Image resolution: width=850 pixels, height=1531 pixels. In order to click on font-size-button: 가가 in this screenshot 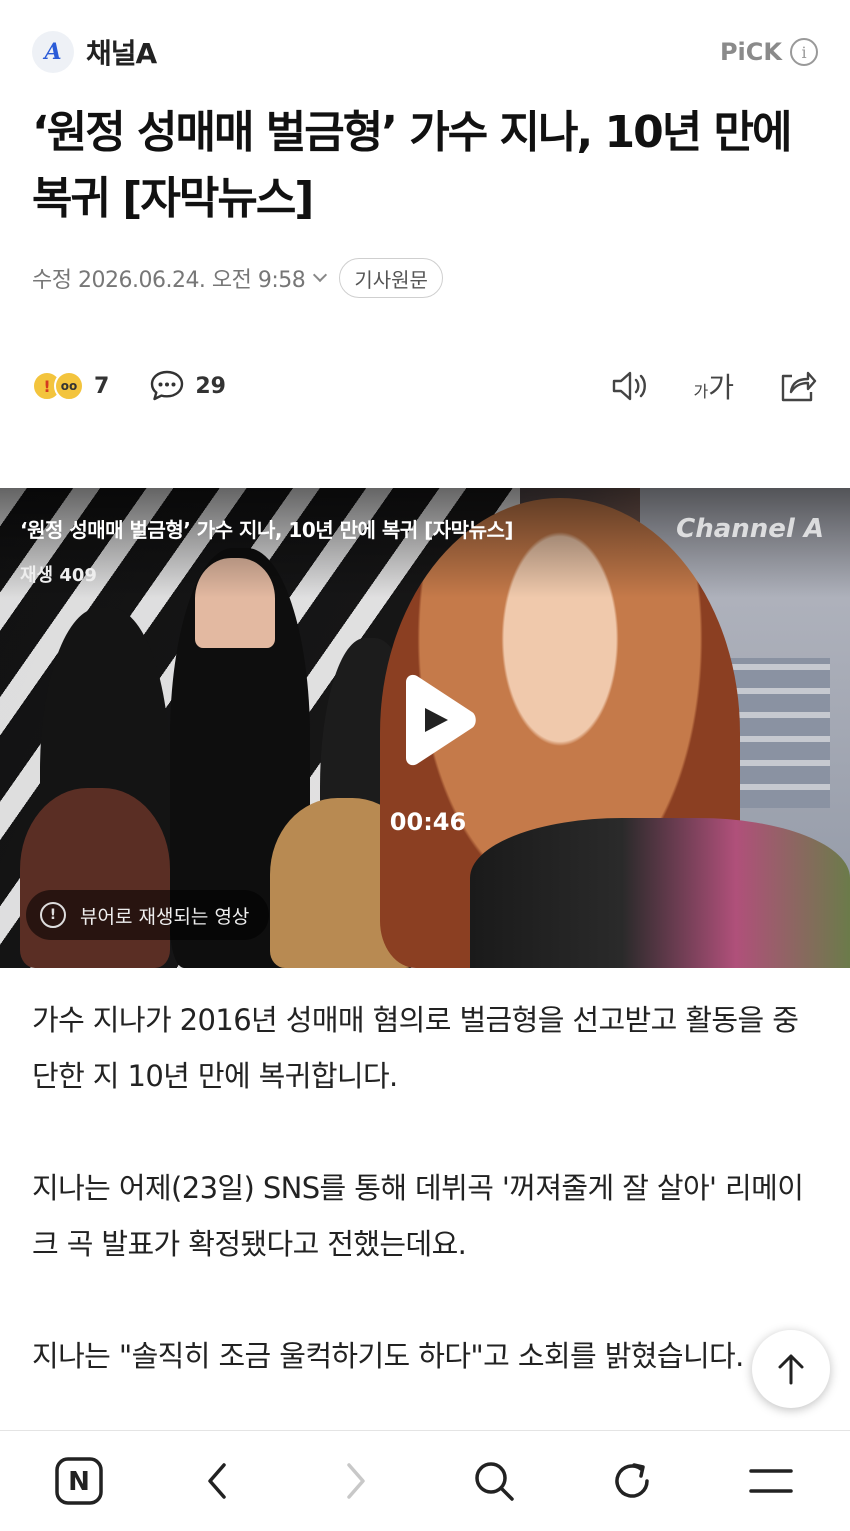, I will do `click(714, 386)`.